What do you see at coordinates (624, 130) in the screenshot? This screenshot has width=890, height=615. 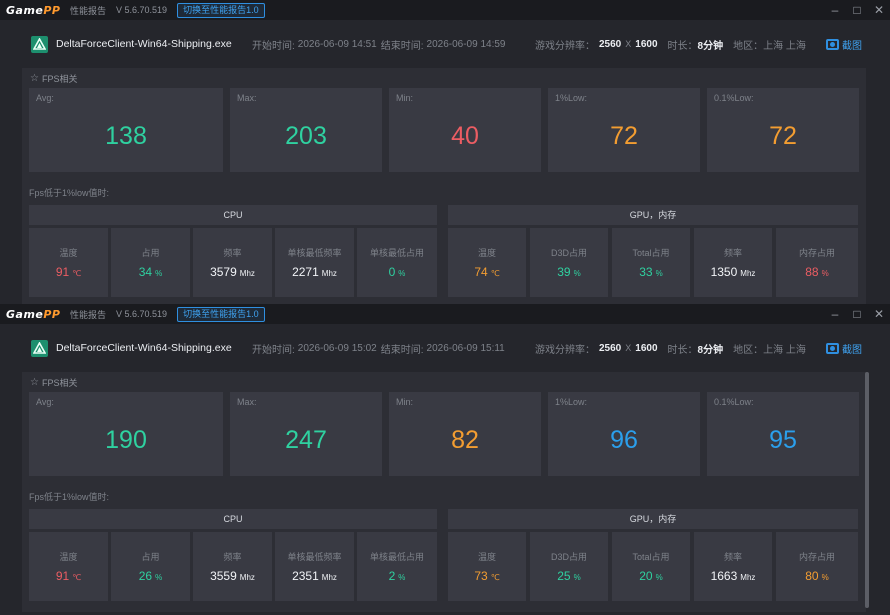 I see `fps-1pct-low-card: 1%Low: 72` at bounding box center [624, 130].